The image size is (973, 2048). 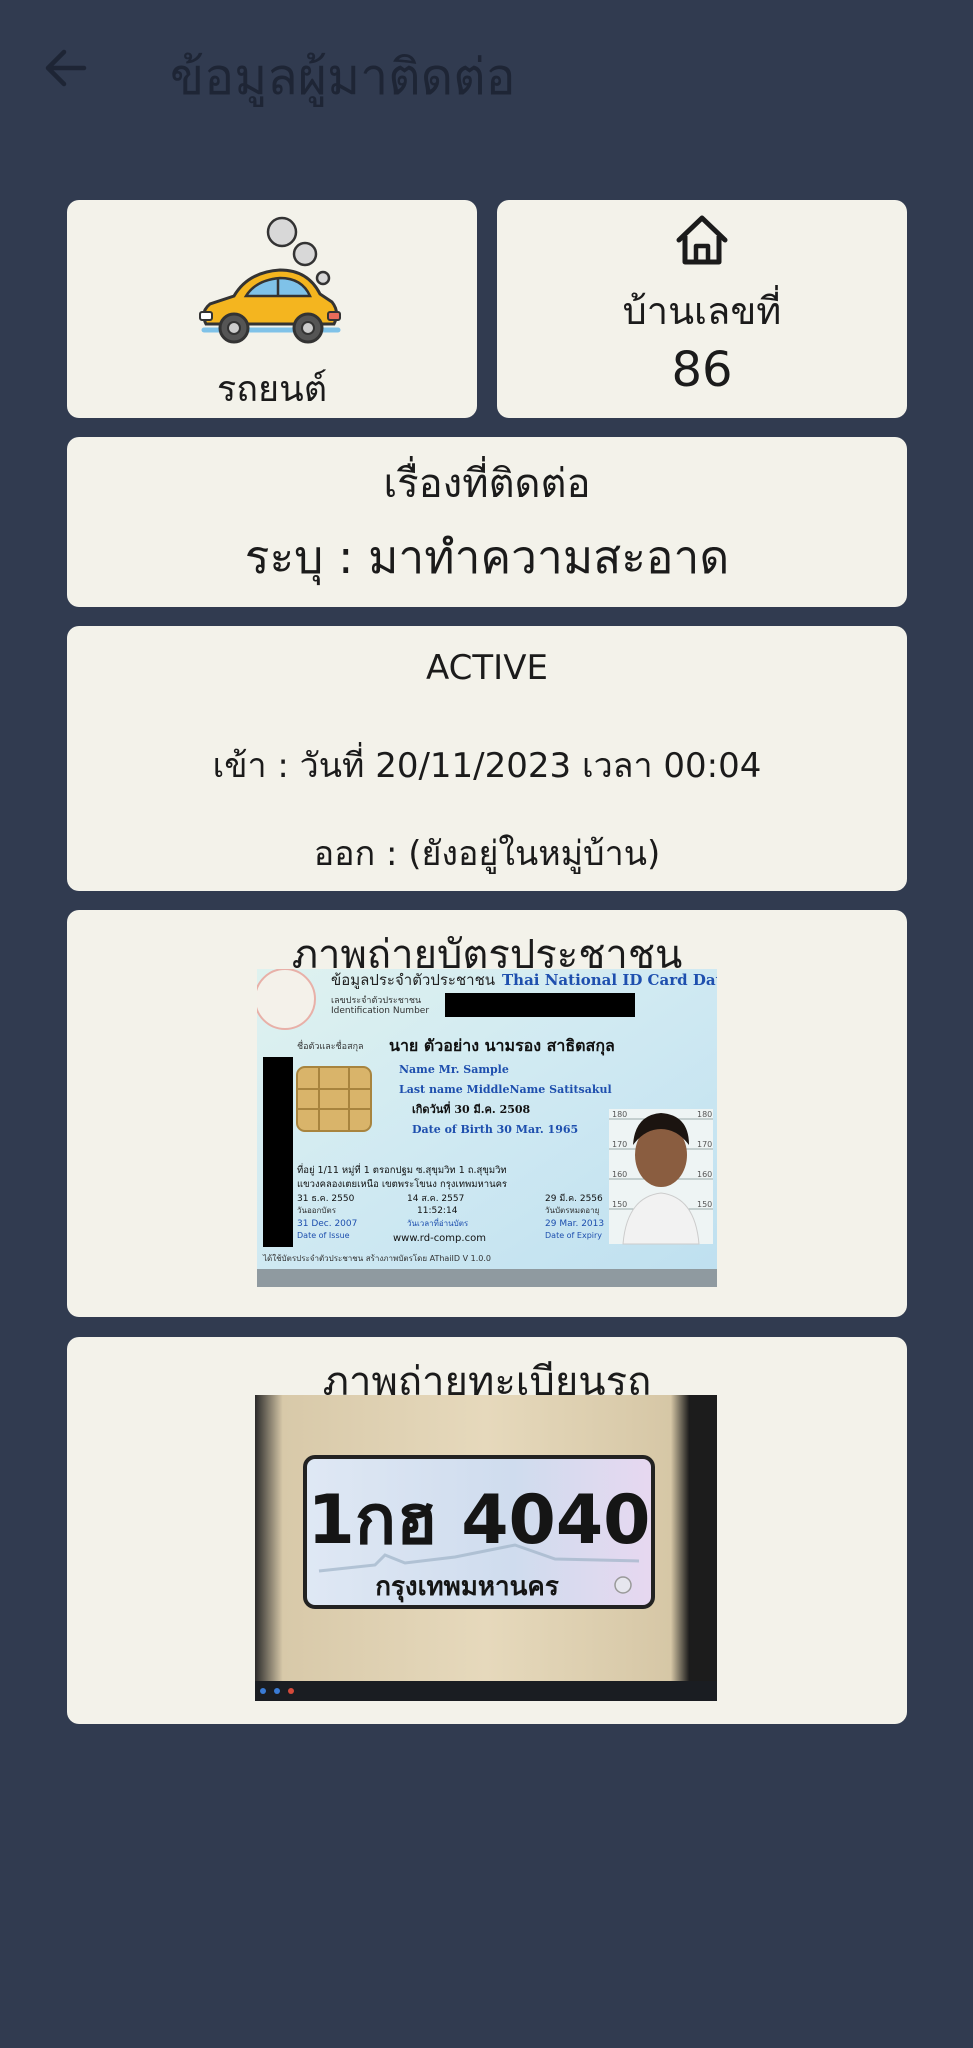 What do you see at coordinates (479, 1520) in the screenshot?
I see `plate-number: 1กฮ 4040` at bounding box center [479, 1520].